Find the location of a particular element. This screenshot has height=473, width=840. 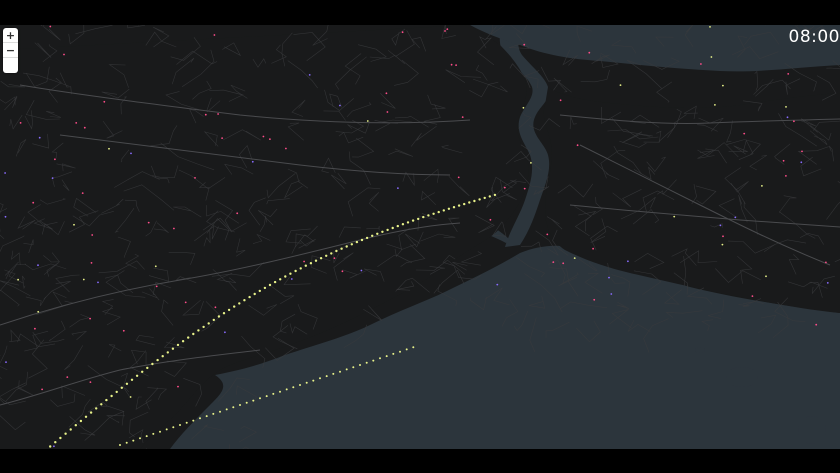

north-arrow-icon is located at coordinates (10, 50).